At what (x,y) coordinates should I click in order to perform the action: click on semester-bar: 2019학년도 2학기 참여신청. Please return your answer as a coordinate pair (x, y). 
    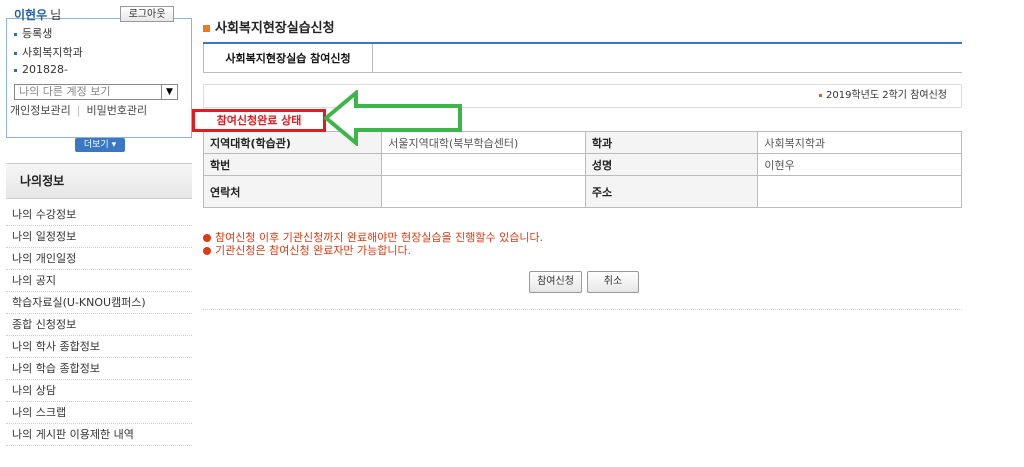
    Looking at the image, I should click on (582, 96).